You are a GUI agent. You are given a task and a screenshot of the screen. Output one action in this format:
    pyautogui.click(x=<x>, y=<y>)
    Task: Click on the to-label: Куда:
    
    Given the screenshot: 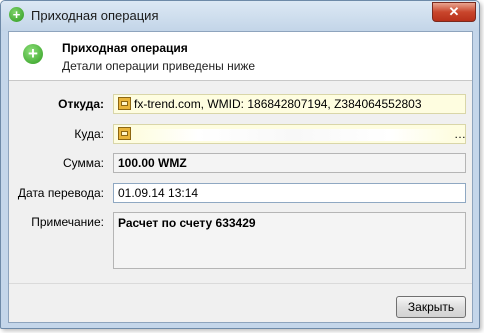 What is the action you would take?
    pyautogui.click(x=89, y=134)
    